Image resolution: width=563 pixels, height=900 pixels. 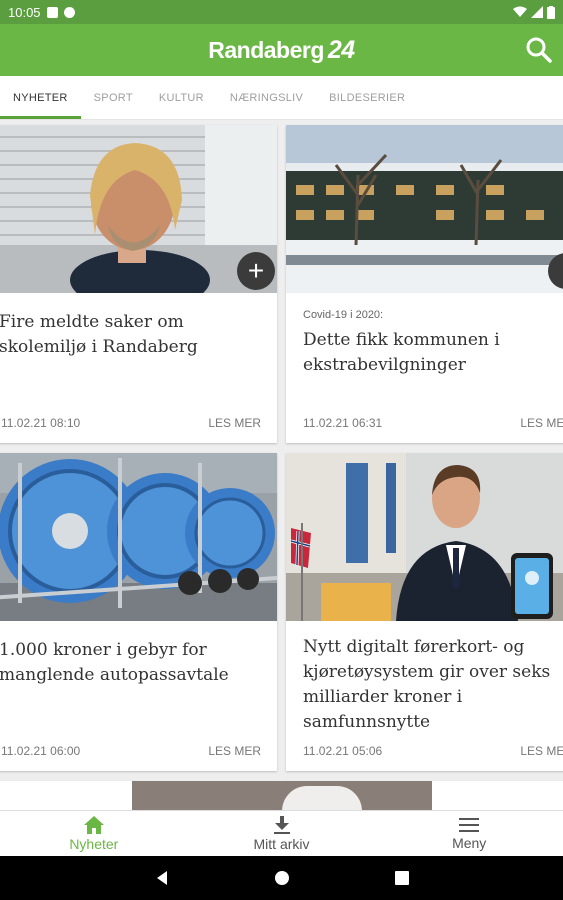 What do you see at coordinates (266, 49) in the screenshot?
I see `brand-name: Randaberg` at bounding box center [266, 49].